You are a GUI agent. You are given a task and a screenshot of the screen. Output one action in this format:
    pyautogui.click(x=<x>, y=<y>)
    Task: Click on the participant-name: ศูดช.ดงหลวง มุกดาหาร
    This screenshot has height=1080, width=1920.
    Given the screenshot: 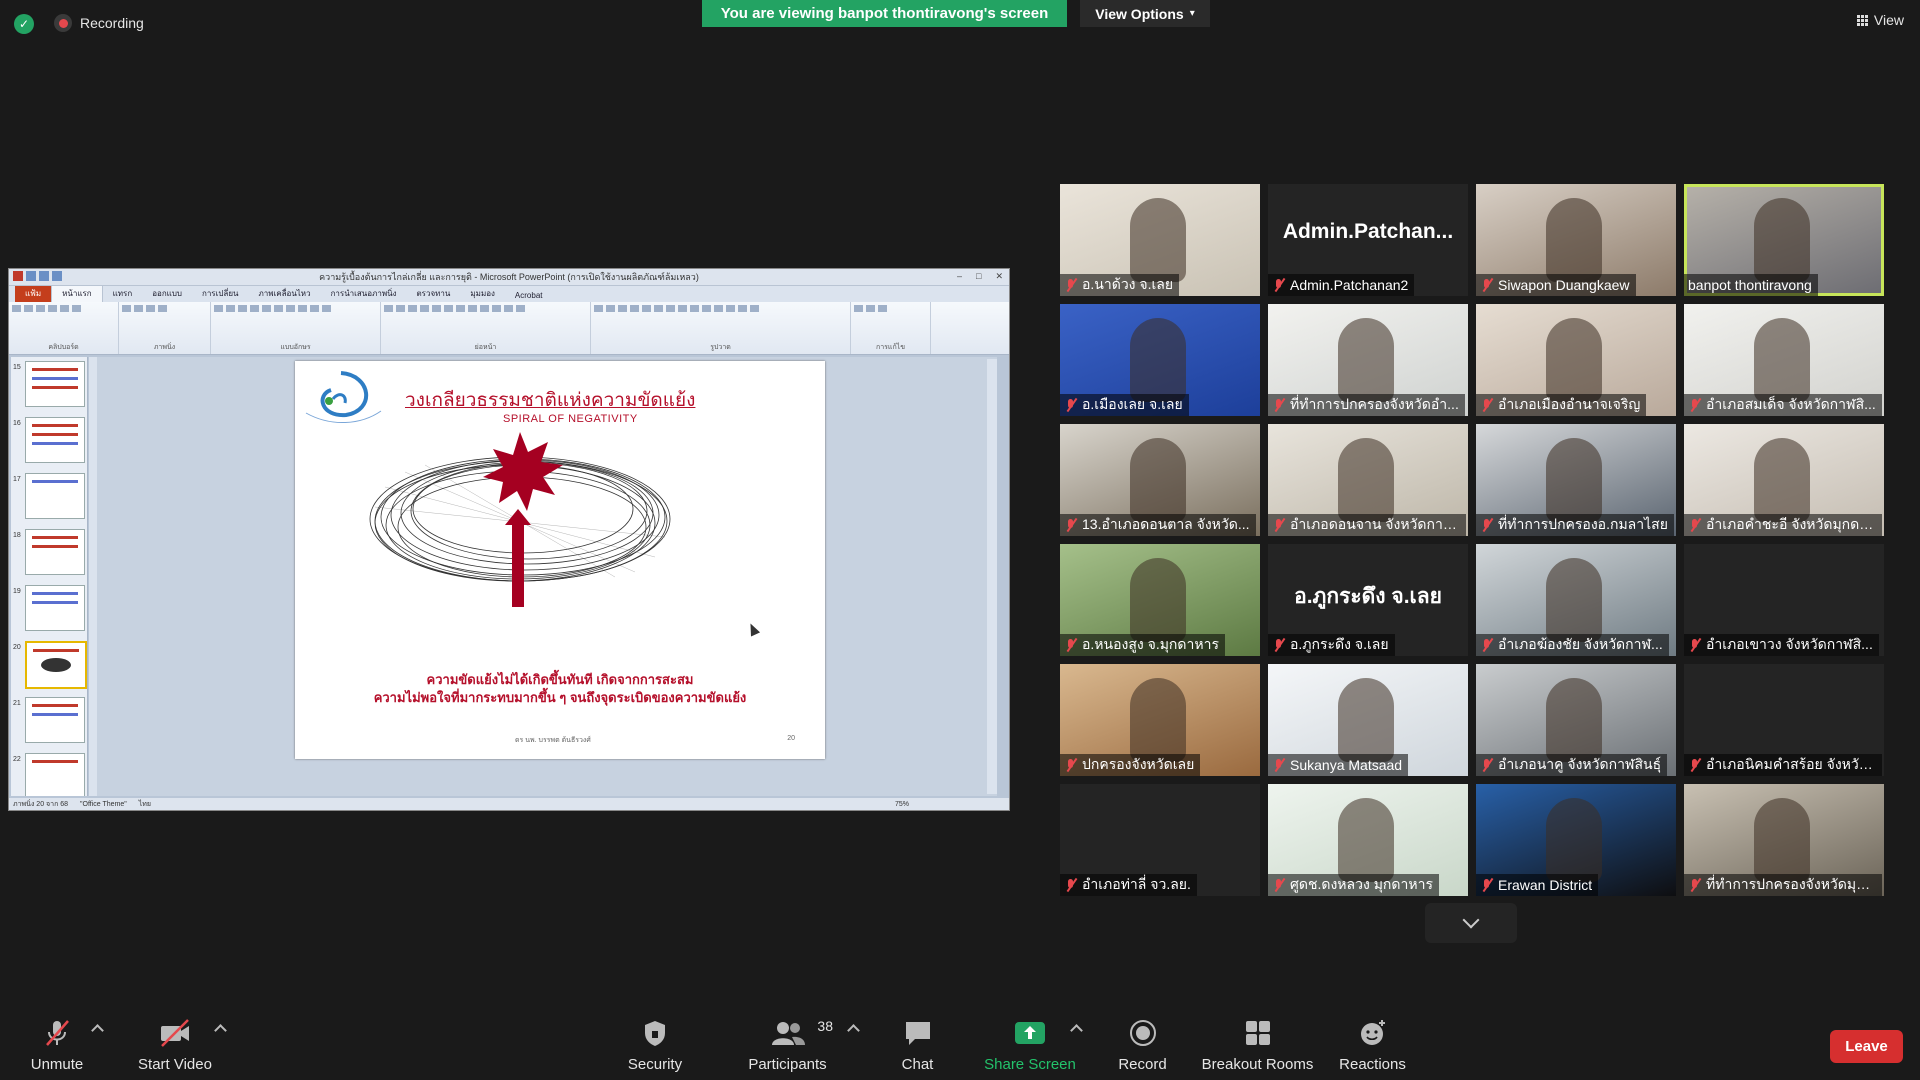 What is the action you would take?
    pyautogui.click(x=1361, y=884)
    